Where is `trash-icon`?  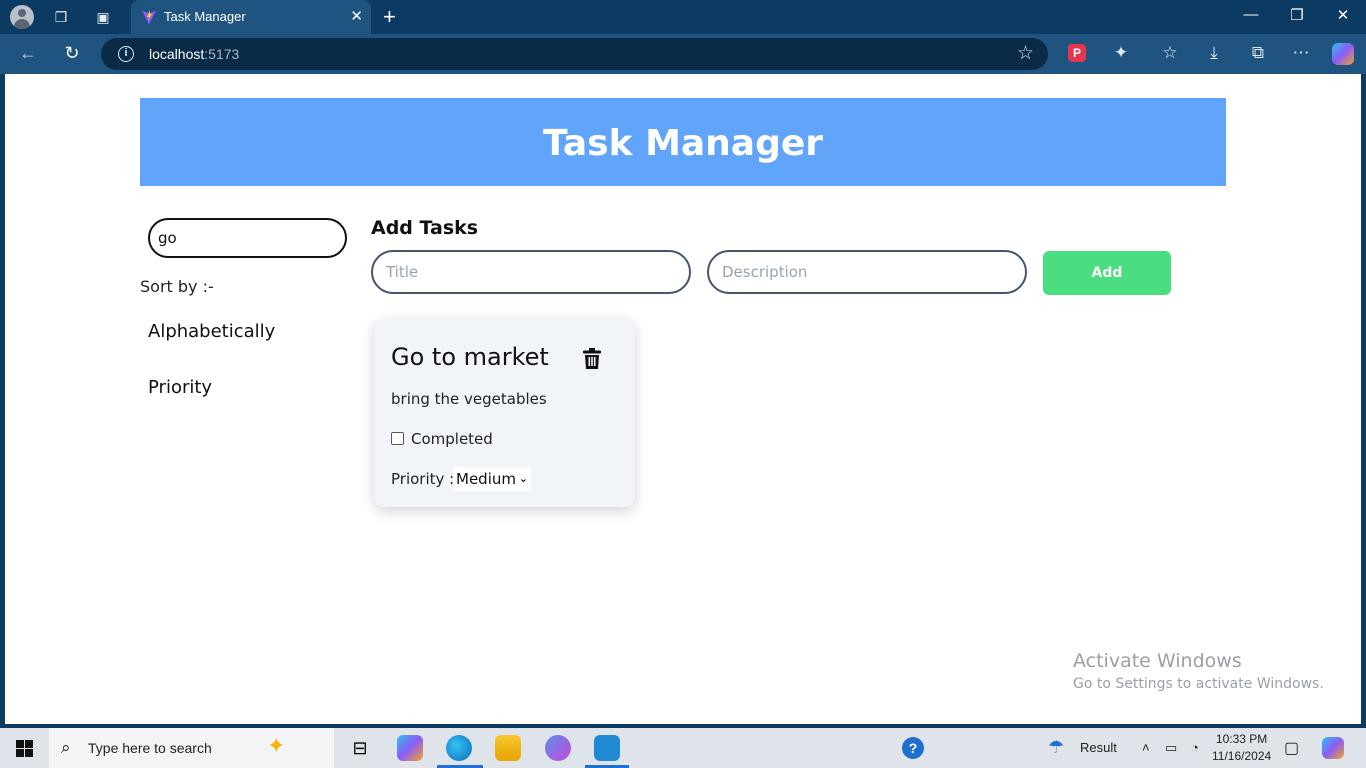
trash-icon is located at coordinates (592, 358).